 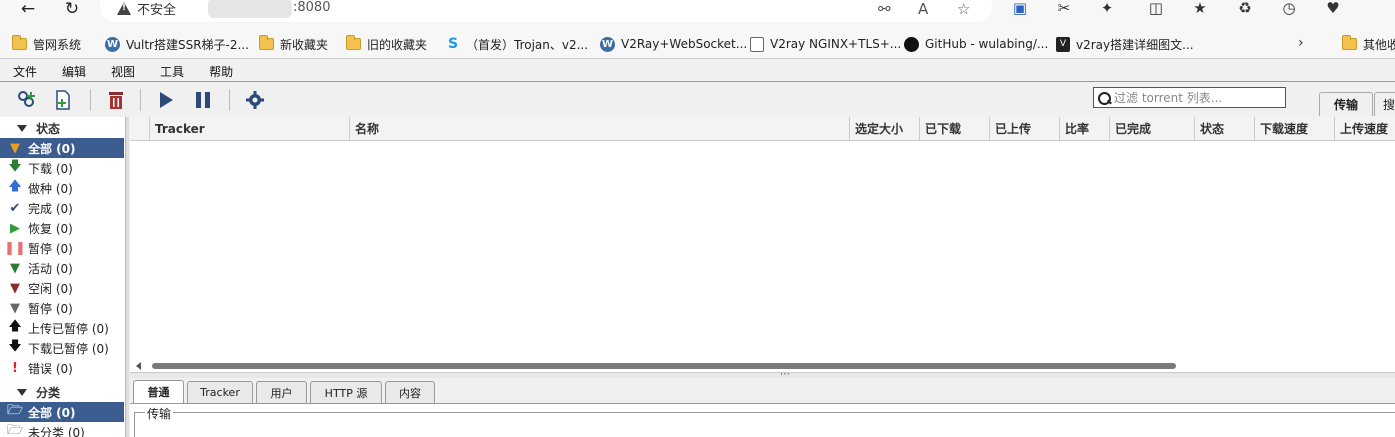 What do you see at coordinates (140, 129) in the screenshot?
I see `column-handle` at bounding box center [140, 129].